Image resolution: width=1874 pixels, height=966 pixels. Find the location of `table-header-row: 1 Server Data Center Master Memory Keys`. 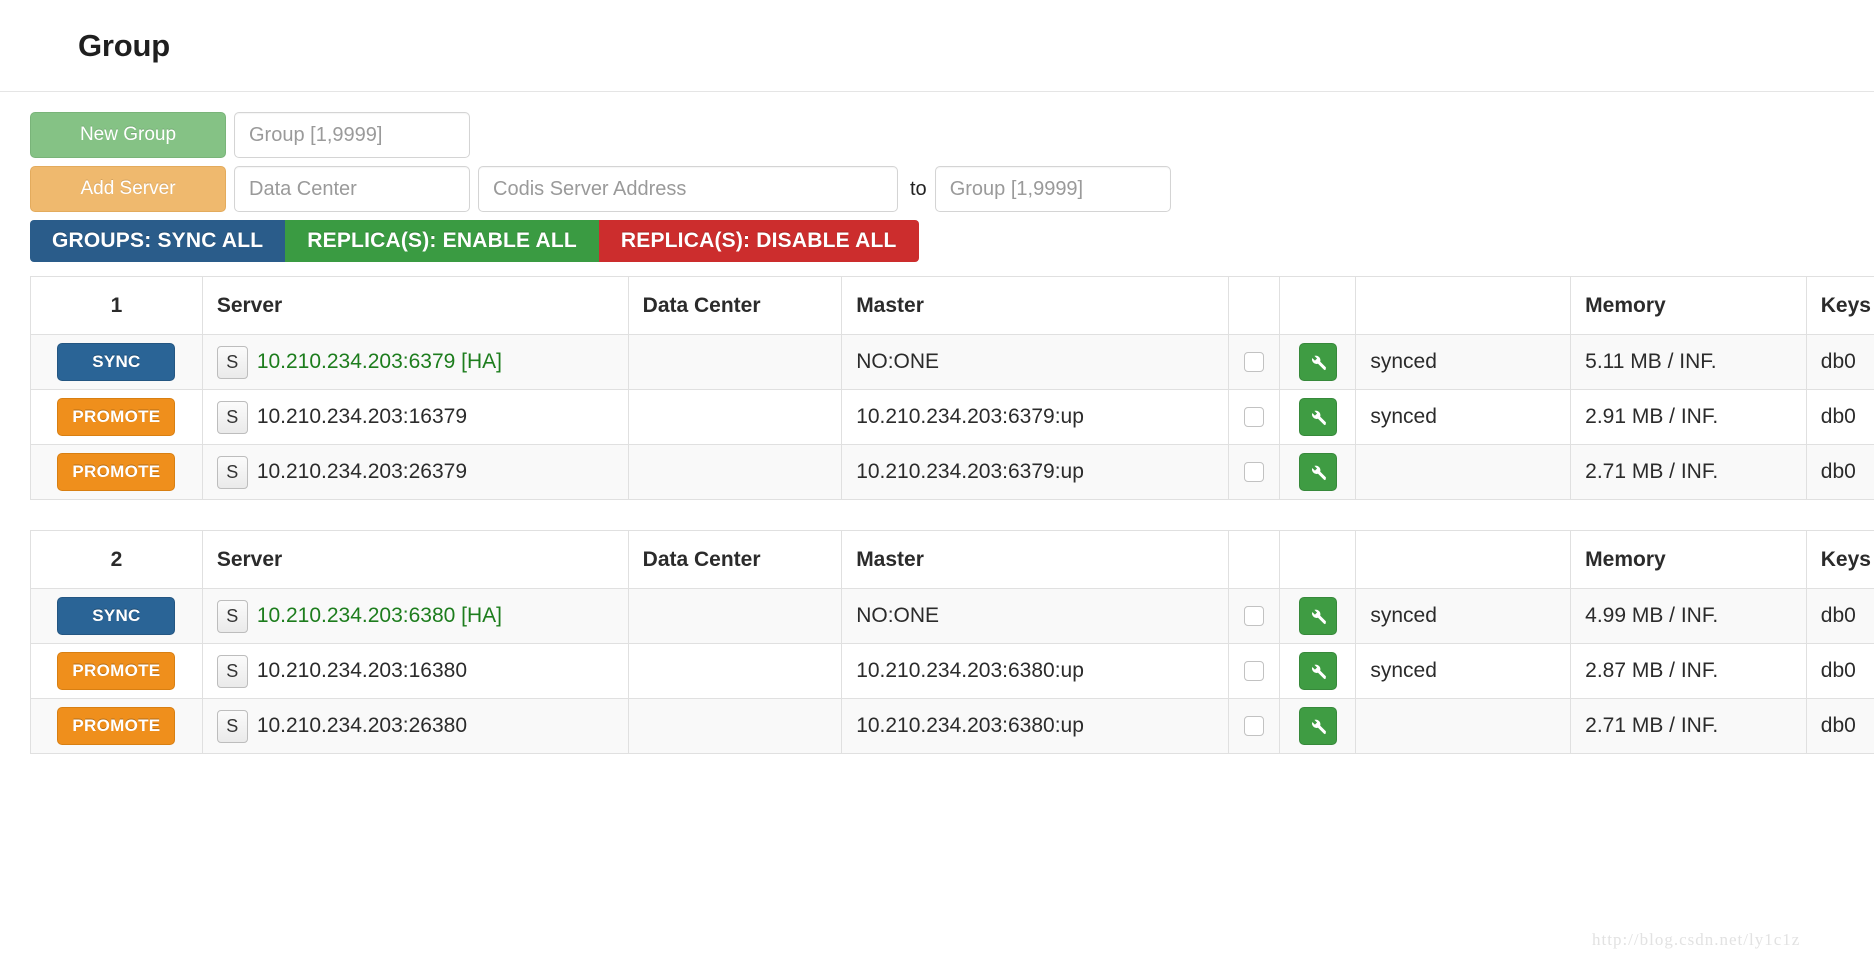

table-header-row: 1 Server Data Center Master Memory Keys is located at coordinates (952, 305).